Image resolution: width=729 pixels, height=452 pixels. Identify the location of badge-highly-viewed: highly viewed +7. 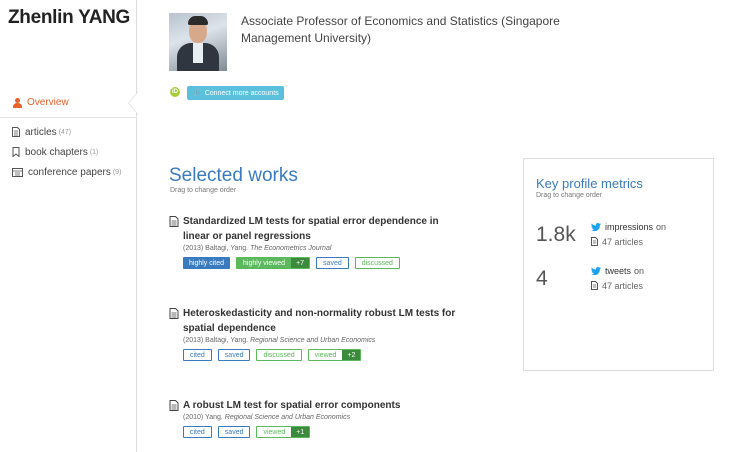
(273, 263).